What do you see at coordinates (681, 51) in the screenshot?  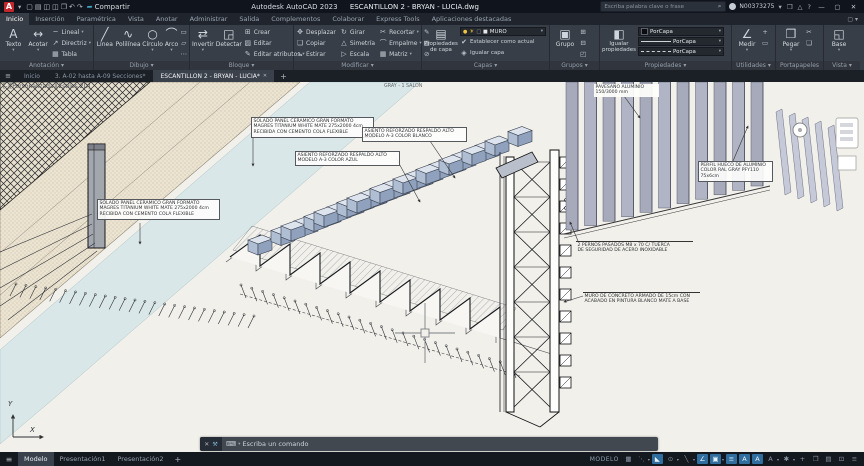 I see `linetype-dropdown: PorCapa ▾` at bounding box center [681, 51].